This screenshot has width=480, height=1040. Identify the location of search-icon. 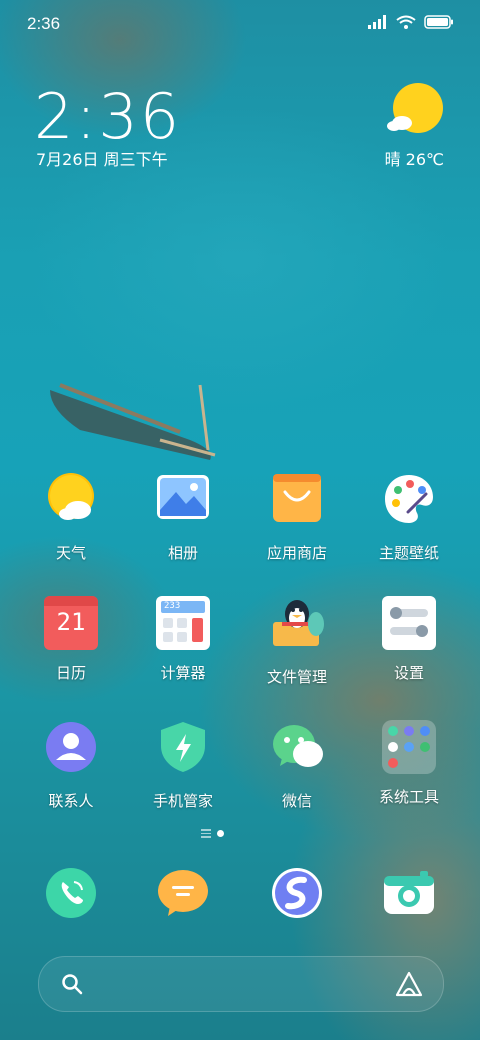
(72, 984).